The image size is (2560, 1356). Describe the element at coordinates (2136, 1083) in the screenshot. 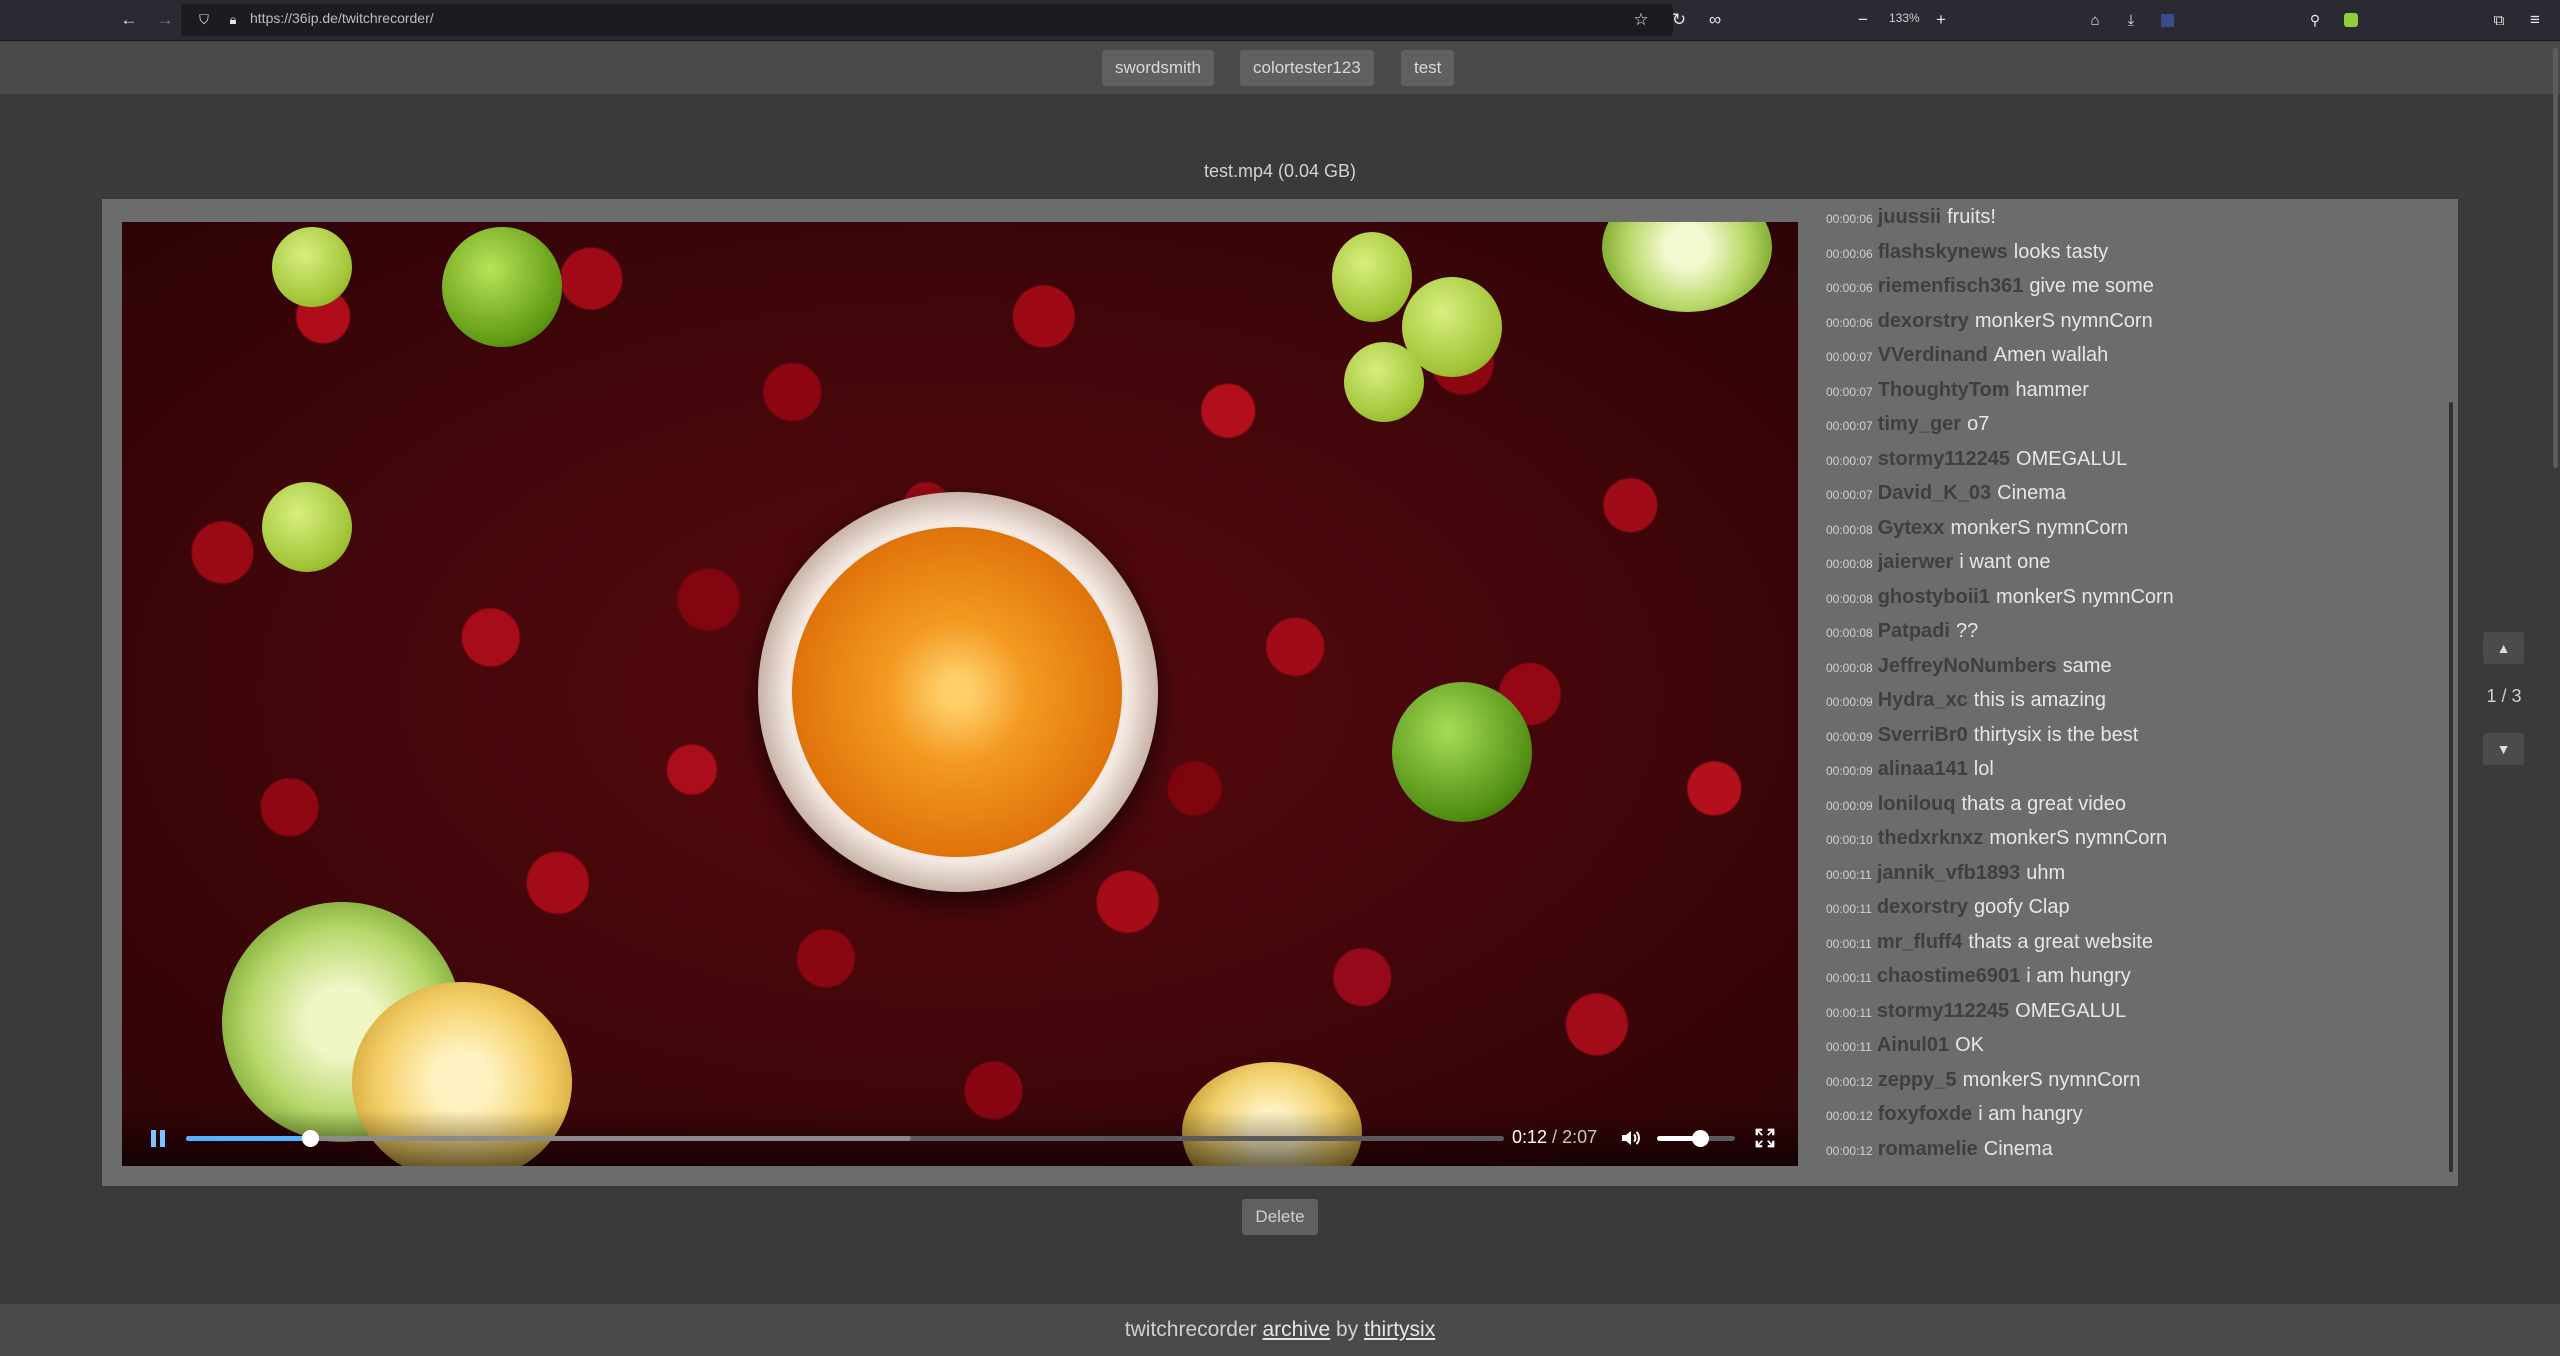

I see `chat-message: 00:00:12 zeppy_5 monkerS nymnCorn` at that location.